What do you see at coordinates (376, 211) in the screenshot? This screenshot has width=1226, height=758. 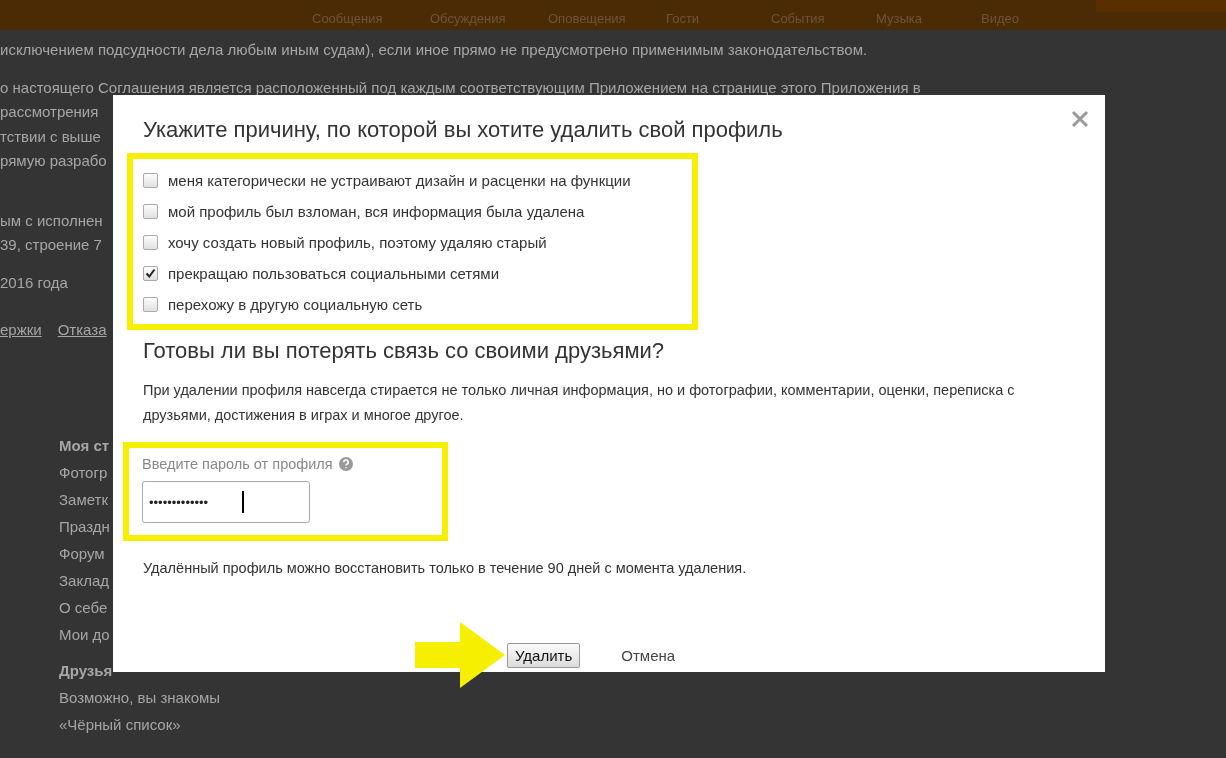 I see `checkbox-label: мой профиль был взломан, вся информация была удалена` at bounding box center [376, 211].